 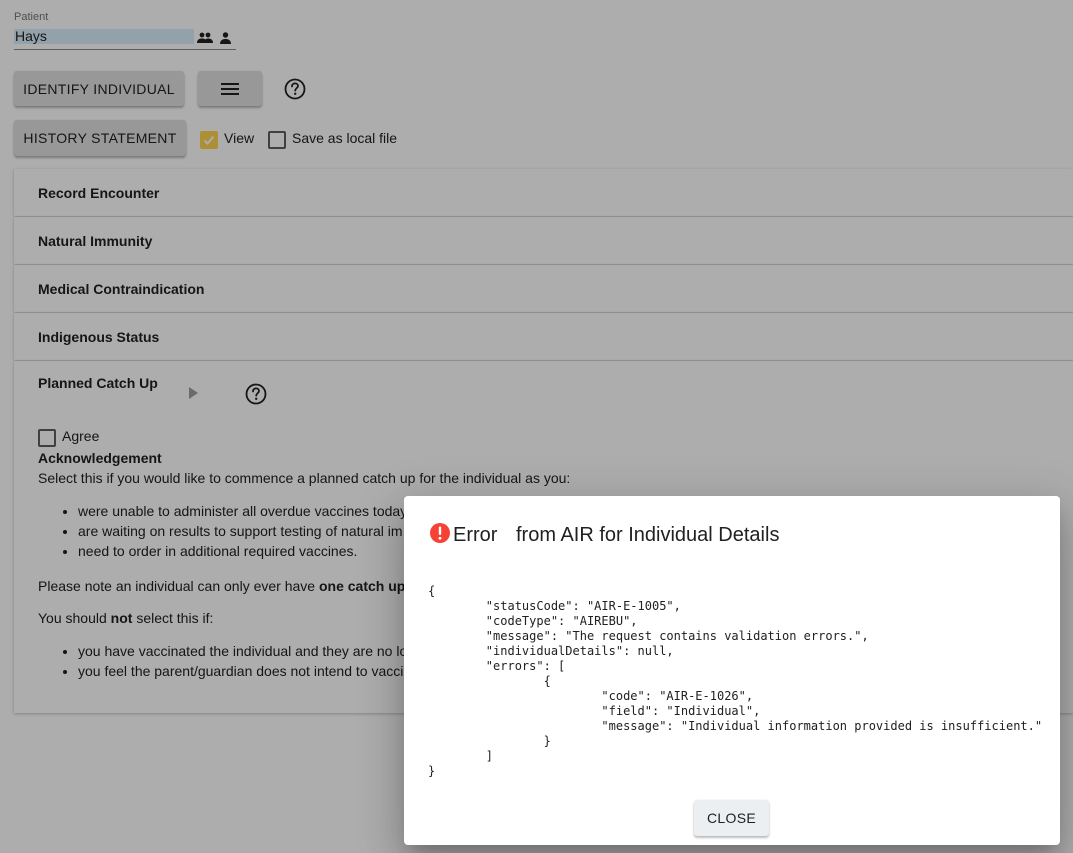 What do you see at coordinates (440, 533) in the screenshot?
I see `error-icon` at bounding box center [440, 533].